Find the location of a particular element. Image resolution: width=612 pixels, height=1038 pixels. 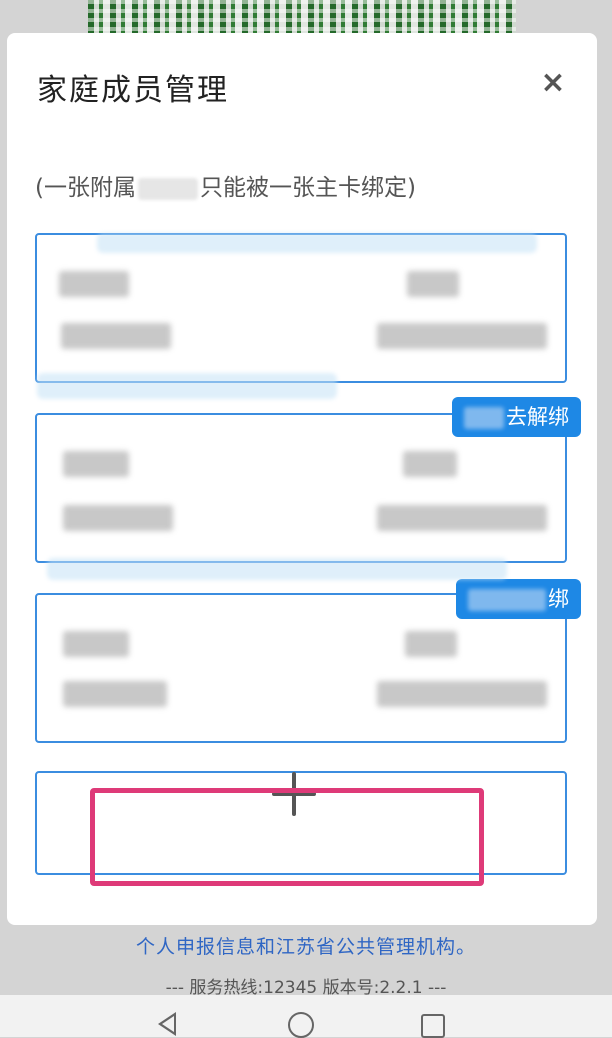

note-prefix: (一张附属 is located at coordinates (85, 188).